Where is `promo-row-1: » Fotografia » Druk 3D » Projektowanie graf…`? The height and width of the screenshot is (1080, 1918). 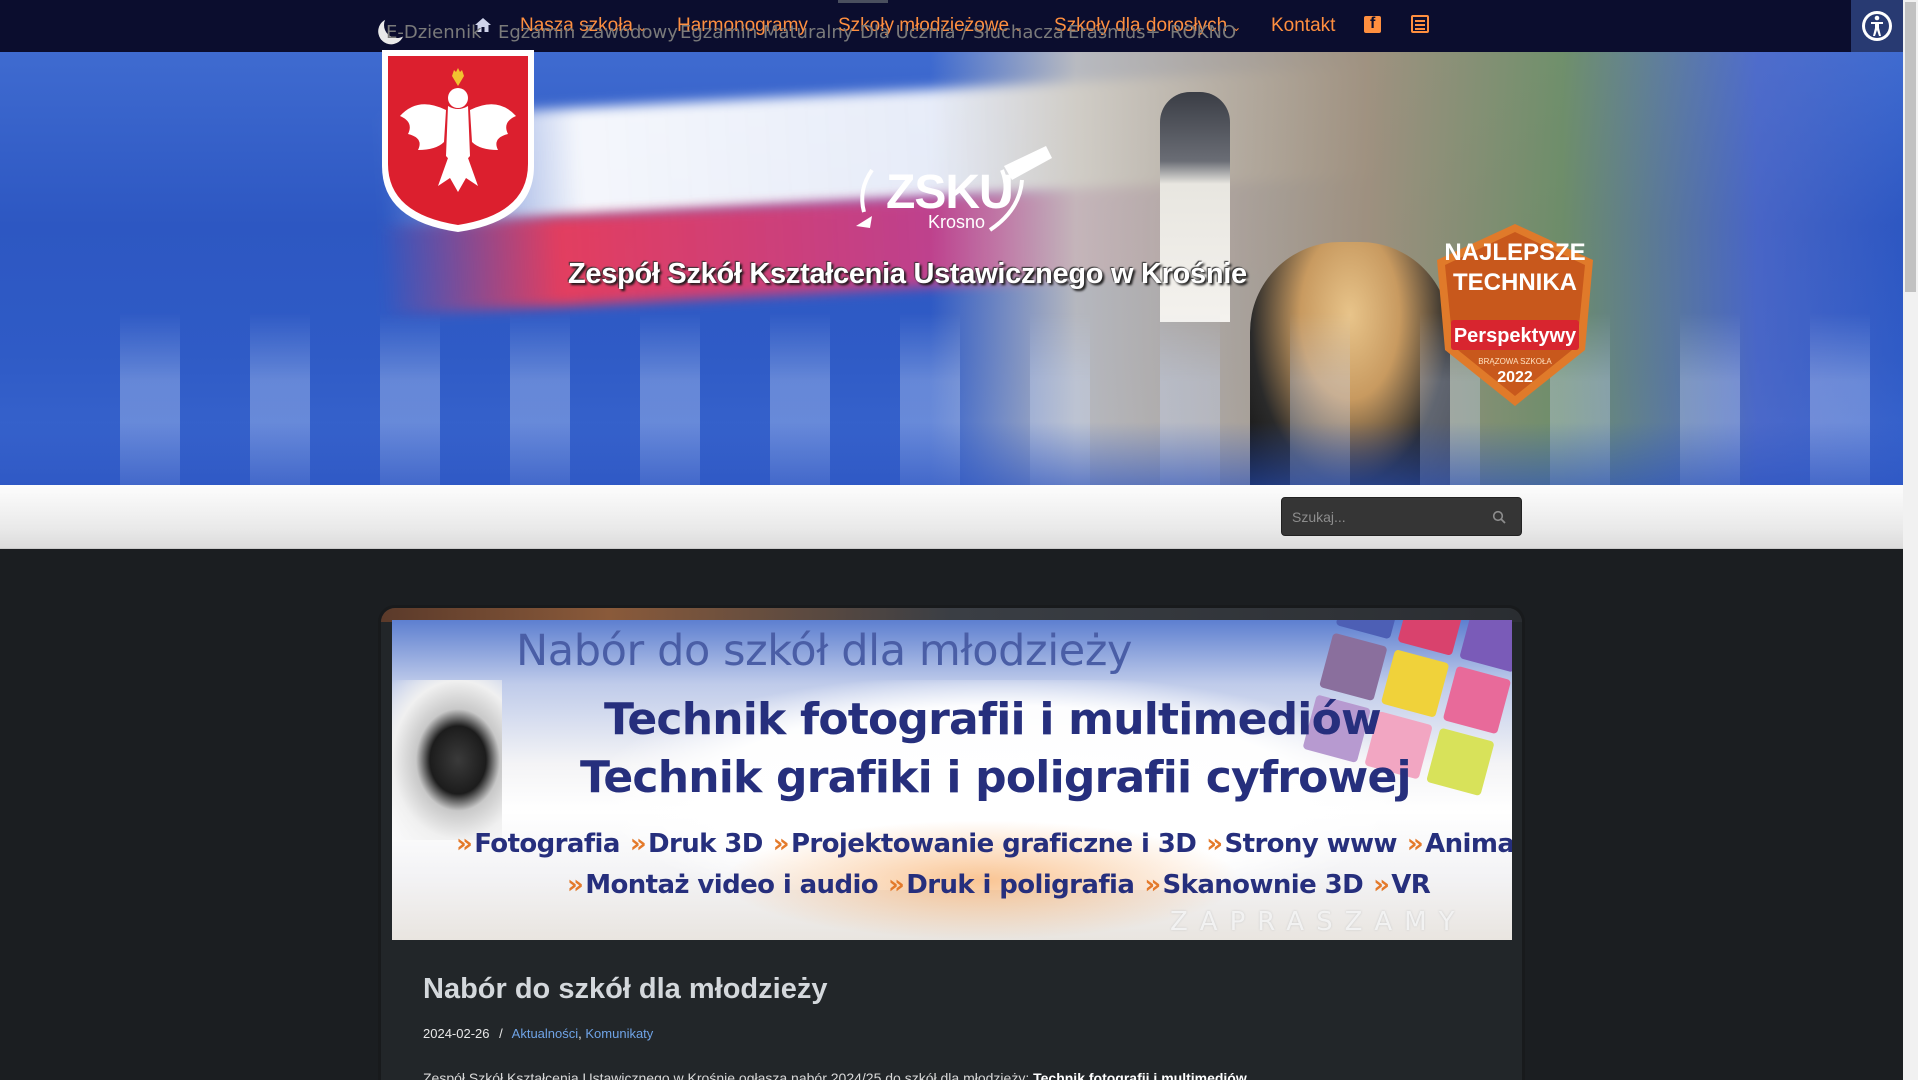 promo-row-1: » Fotografia » Druk 3D » Projektowanie graf… is located at coordinates (984, 844).